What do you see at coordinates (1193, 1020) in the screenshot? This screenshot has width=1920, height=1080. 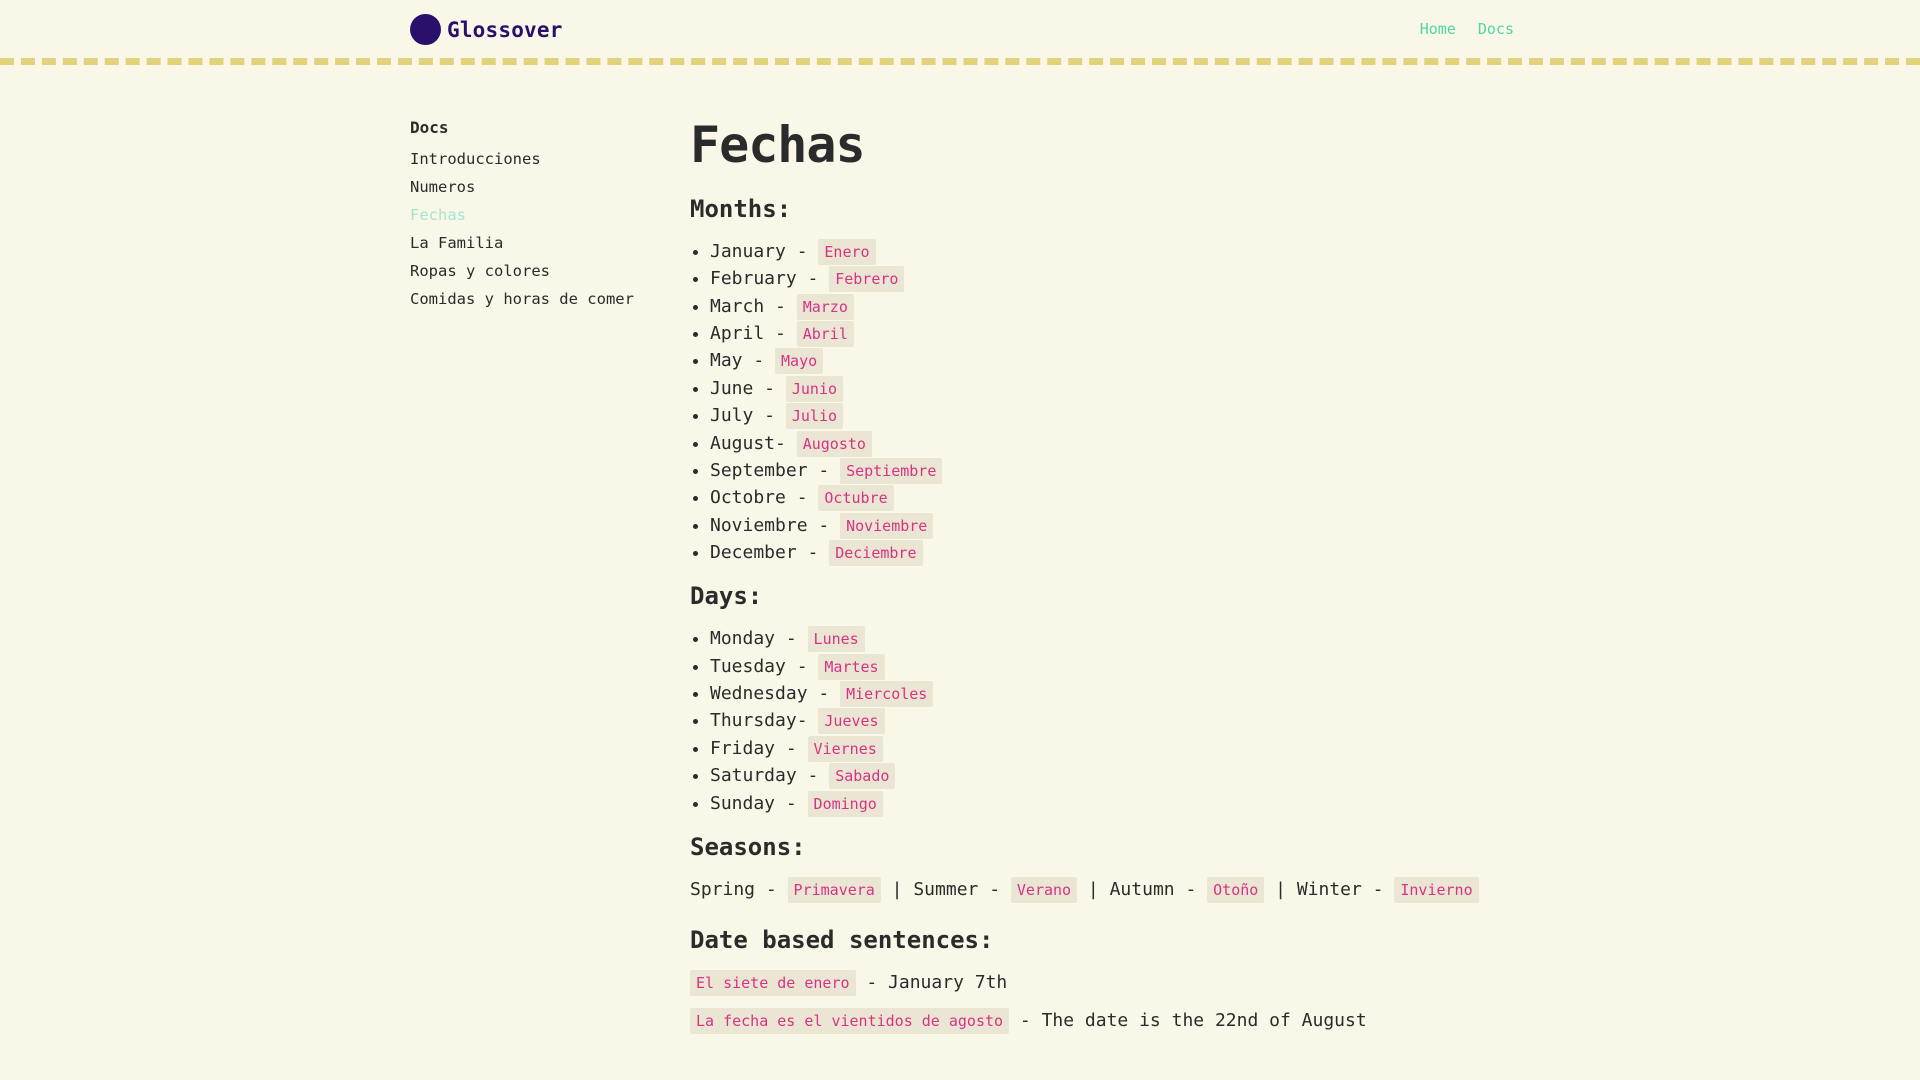 I see `sentence-english: - The date is the 22nd of August` at bounding box center [1193, 1020].